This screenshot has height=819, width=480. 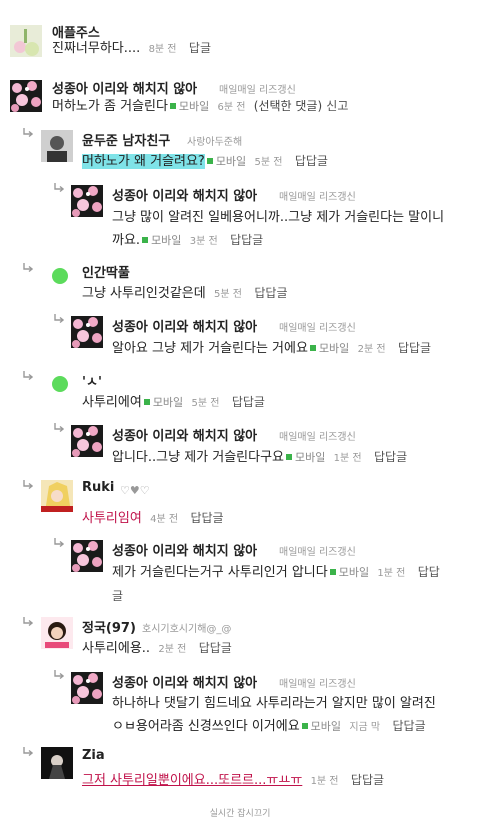 I want to click on nickname: Ruki, so click(x=98, y=487).